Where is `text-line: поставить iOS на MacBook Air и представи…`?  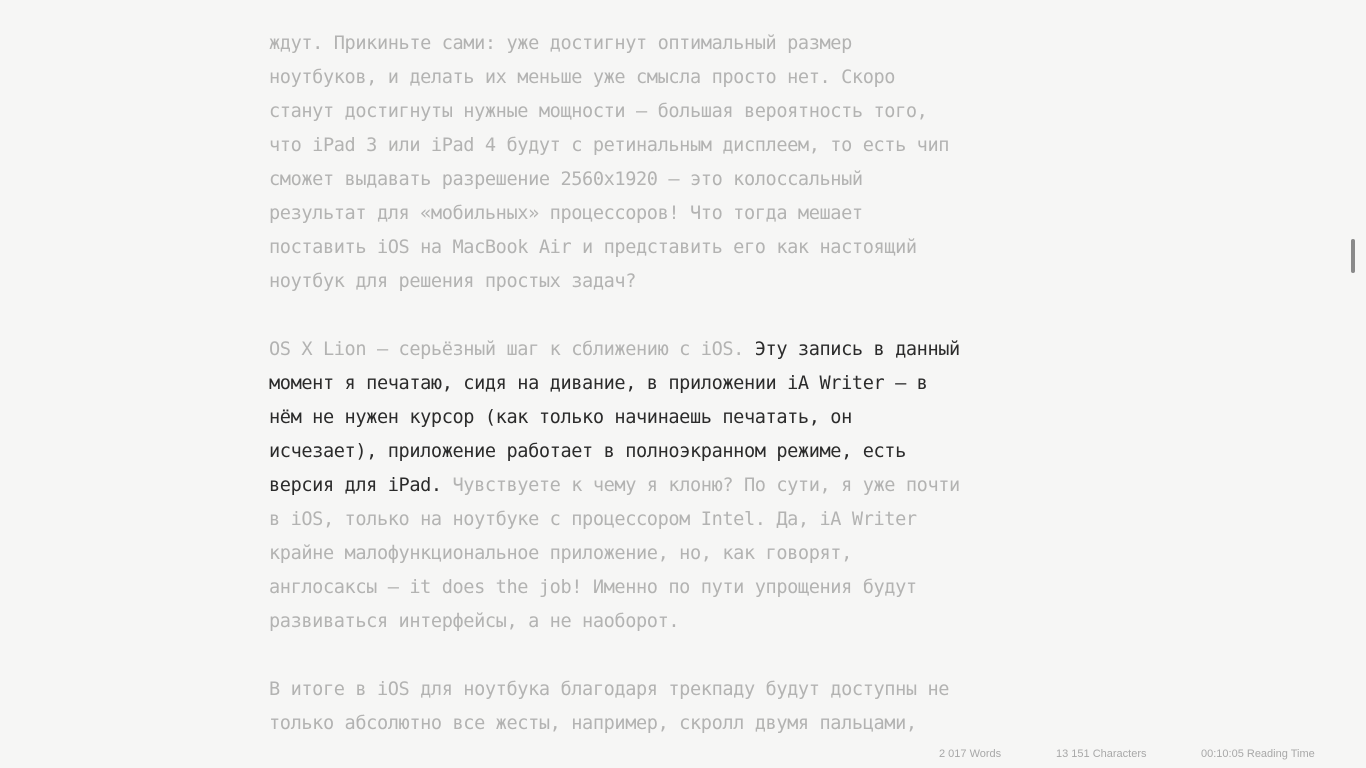
text-line: поставить iOS на MacBook Air и представи… is located at coordinates (684, 248).